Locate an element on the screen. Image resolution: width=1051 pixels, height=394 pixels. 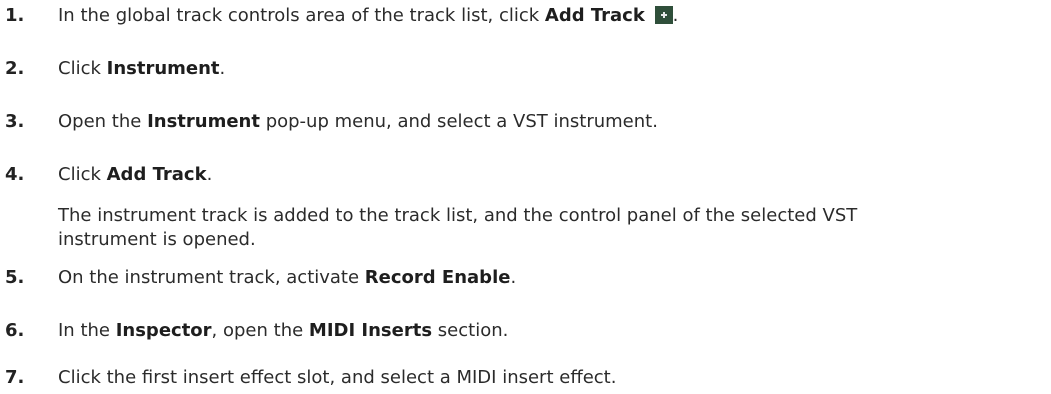
step-text: Click Add Track. is located at coordinates (135, 174).